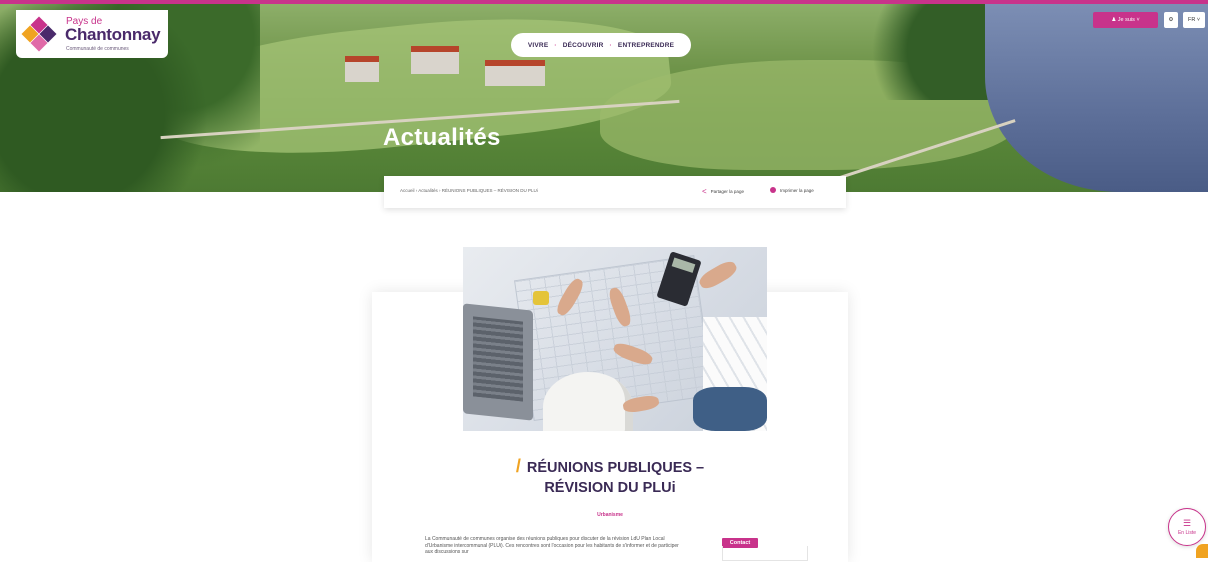  Describe the element at coordinates (727, 191) in the screenshot. I see `share-label: Partager la page` at that location.